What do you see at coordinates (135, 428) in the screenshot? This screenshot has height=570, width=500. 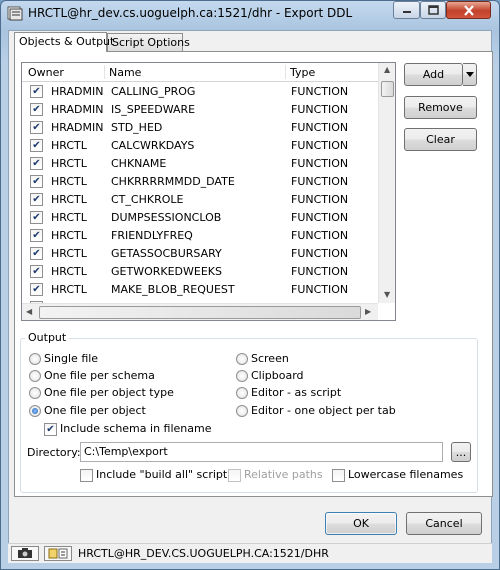 I see `include-schema-label: Include schema in filename` at bounding box center [135, 428].